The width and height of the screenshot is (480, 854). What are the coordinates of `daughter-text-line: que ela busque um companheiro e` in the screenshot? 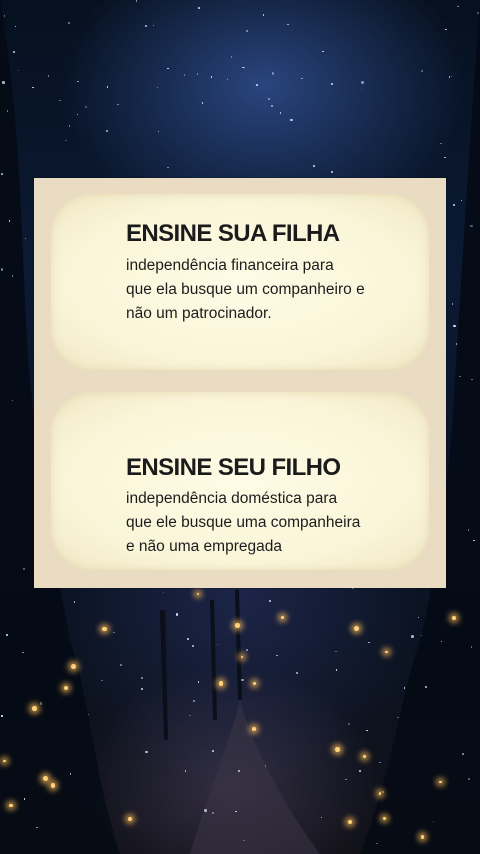 It's located at (245, 289).